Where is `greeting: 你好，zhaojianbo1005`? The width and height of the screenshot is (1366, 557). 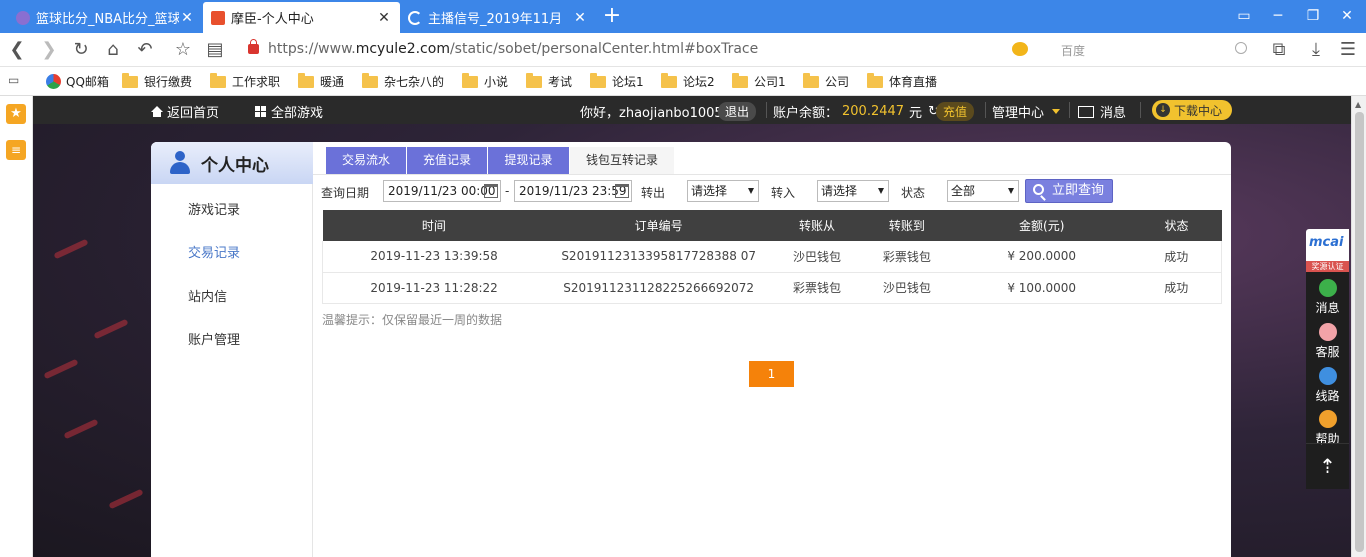
greeting: 你好，zhaojianbo1005 is located at coordinates (651, 113).